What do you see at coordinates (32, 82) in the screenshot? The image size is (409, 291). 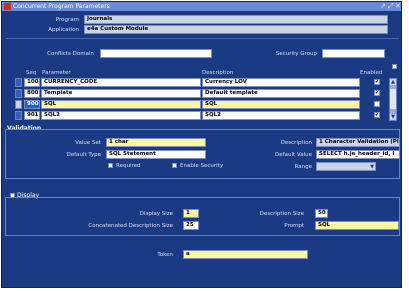 I see `seq-cell: 100` at bounding box center [32, 82].